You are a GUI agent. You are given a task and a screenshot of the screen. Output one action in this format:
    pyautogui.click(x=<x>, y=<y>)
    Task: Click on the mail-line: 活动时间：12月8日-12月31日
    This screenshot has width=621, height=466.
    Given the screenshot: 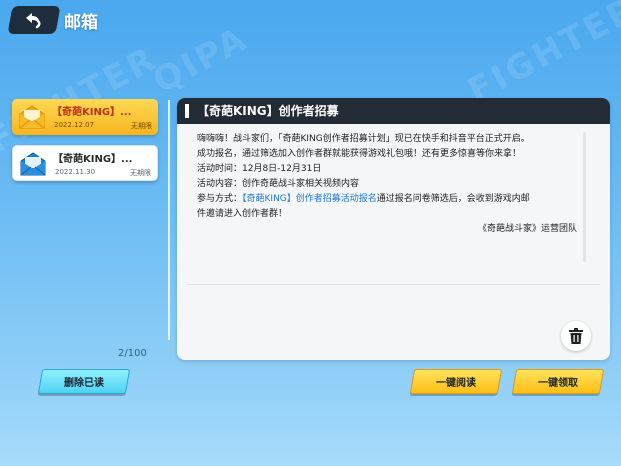 What is the action you would take?
    pyautogui.click(x=259, y=169)
    